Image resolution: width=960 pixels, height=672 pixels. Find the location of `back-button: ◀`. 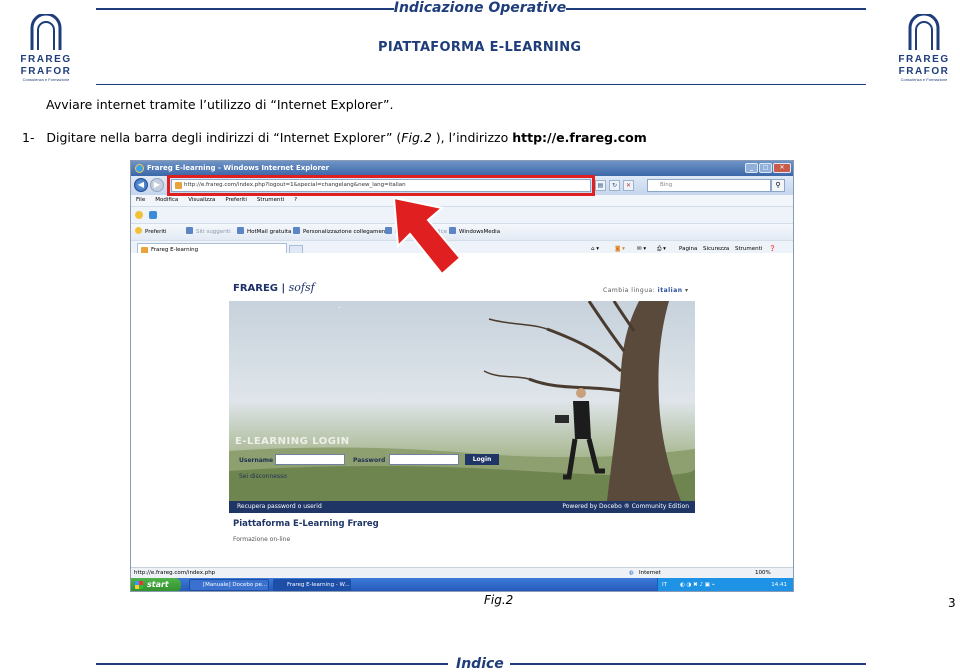

back-button: ◀ is located at coordinates (141, 185).